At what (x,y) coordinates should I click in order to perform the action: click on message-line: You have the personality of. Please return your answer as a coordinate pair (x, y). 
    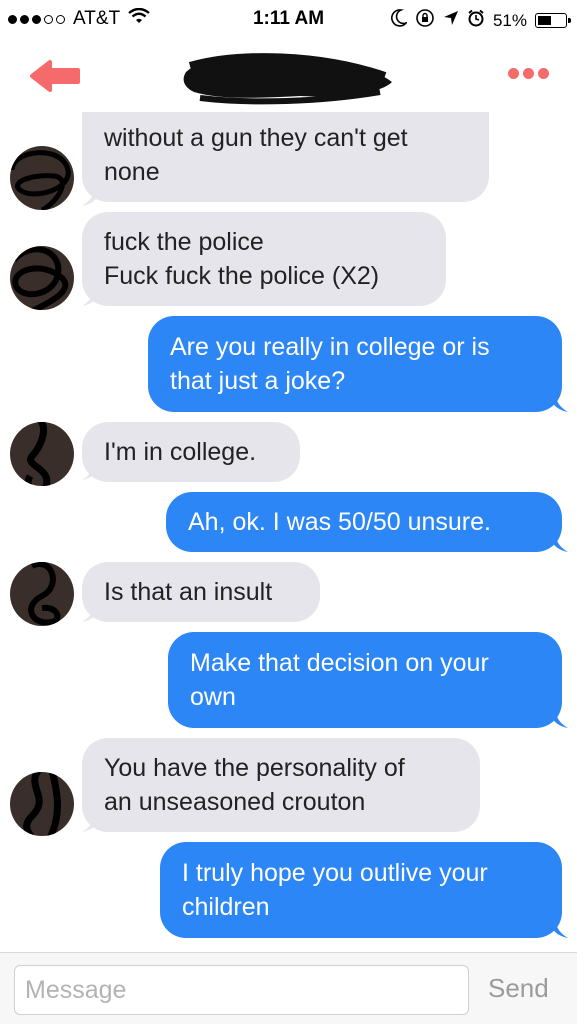
    Looking at the image, I should click on (254, 768).